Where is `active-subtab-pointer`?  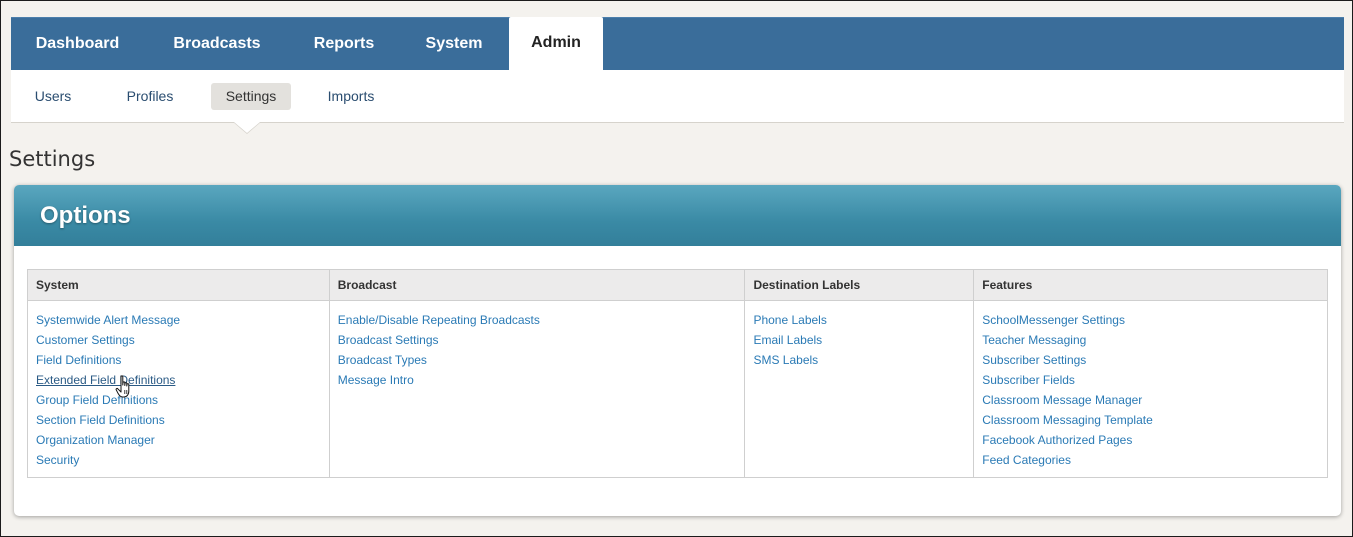 active-subtab-pointer is located at coordinates (247, 127).